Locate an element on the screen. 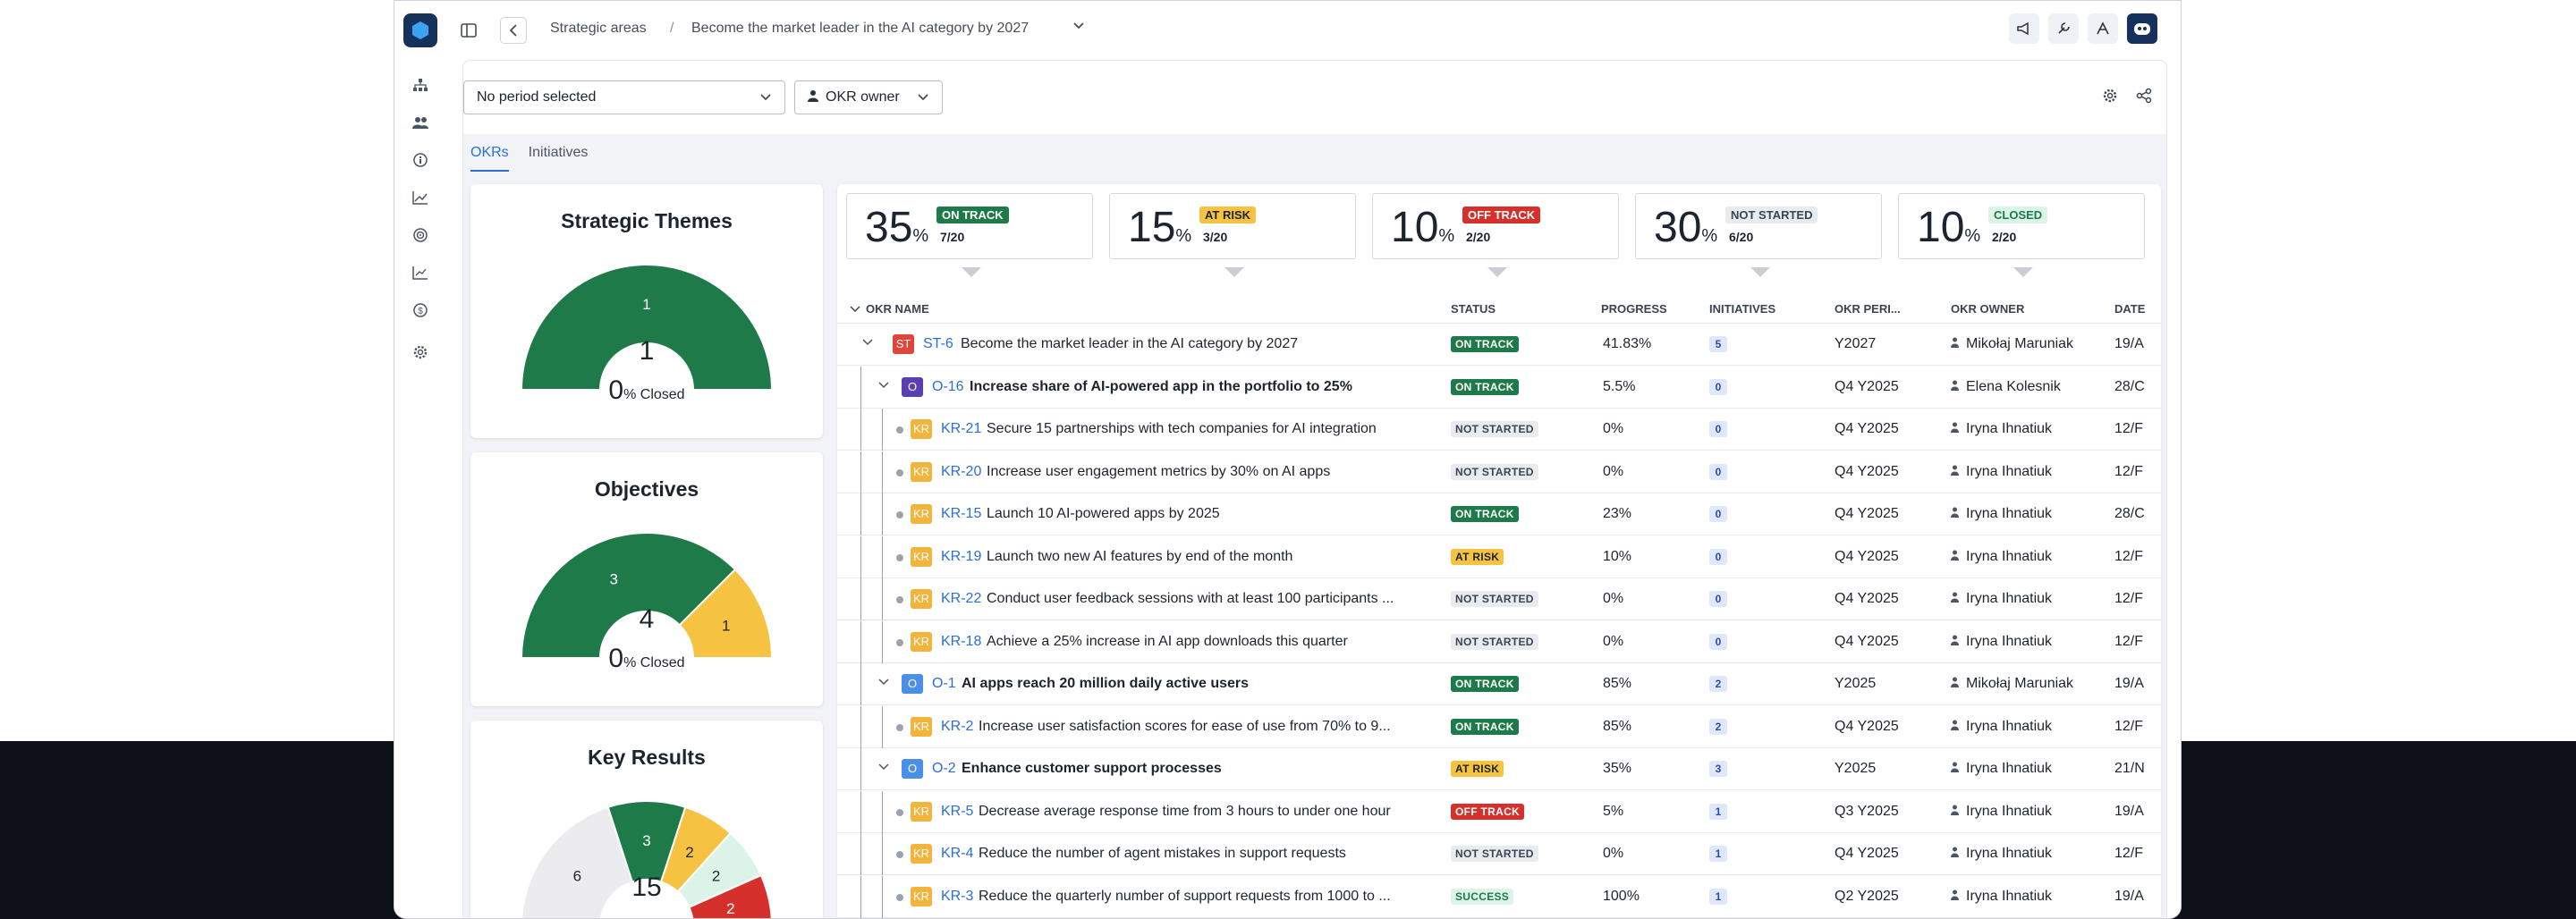 The image size is (2576, 919). okr-code-link: ST-6 is located at coordinates (938, 344).